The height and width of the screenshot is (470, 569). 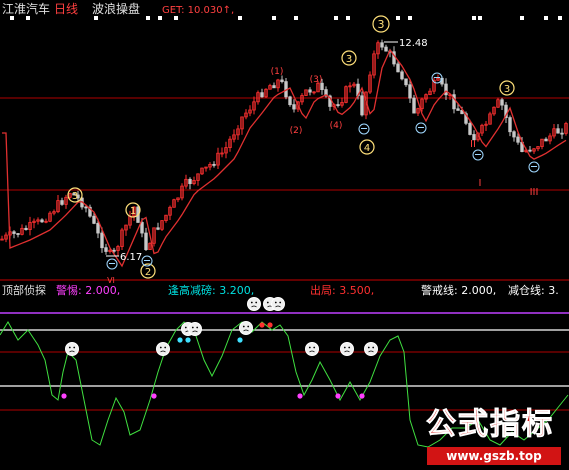 I want to click on bottom-indicator-name: 顶部侦探, so click(x=24, y=290).